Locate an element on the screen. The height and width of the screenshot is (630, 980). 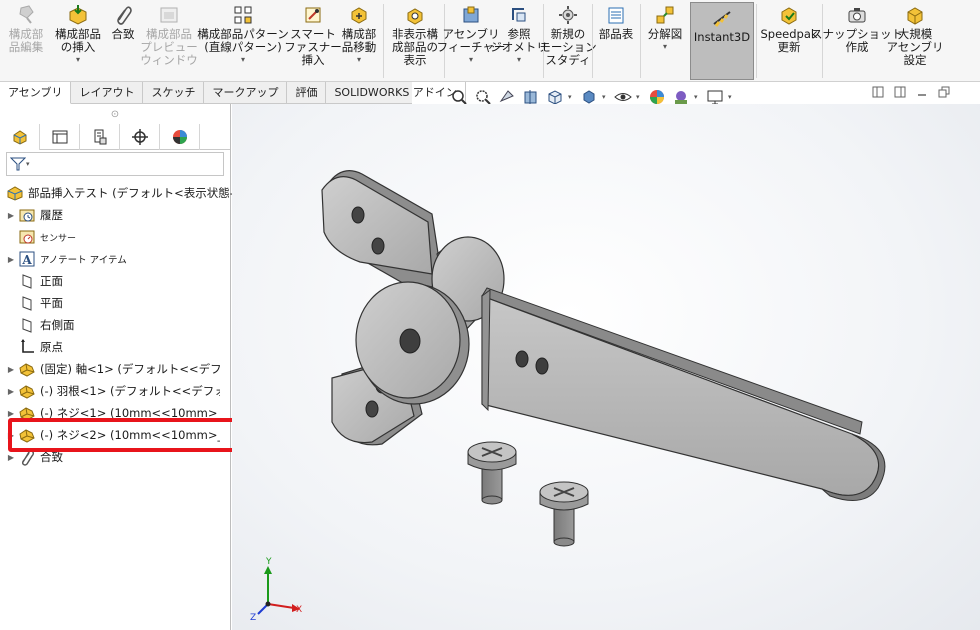
tree-filter-input: ▾ is located at coordinates (115, 164).